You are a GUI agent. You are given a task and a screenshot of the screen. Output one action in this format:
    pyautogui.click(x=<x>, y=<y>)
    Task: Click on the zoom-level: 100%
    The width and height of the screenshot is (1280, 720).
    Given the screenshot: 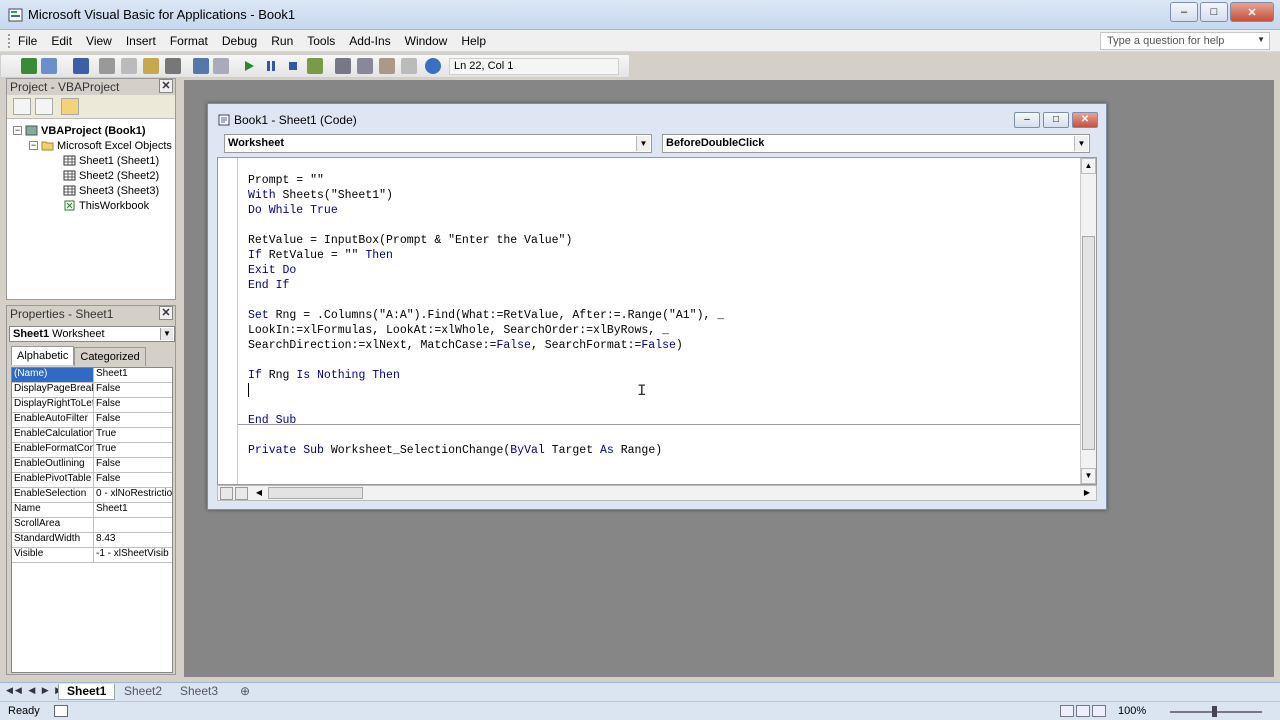 What is the action you would take?
    pyautogui.click(x=1132, y=711)
    